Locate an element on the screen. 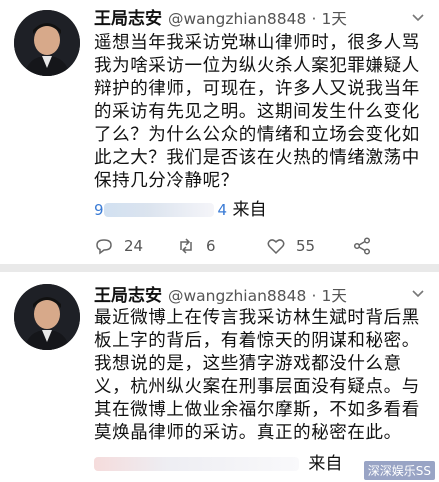 The height and width of the screenshot is (482, 439). action-bar: 24 6 55 is located at coordinates (244, 246).